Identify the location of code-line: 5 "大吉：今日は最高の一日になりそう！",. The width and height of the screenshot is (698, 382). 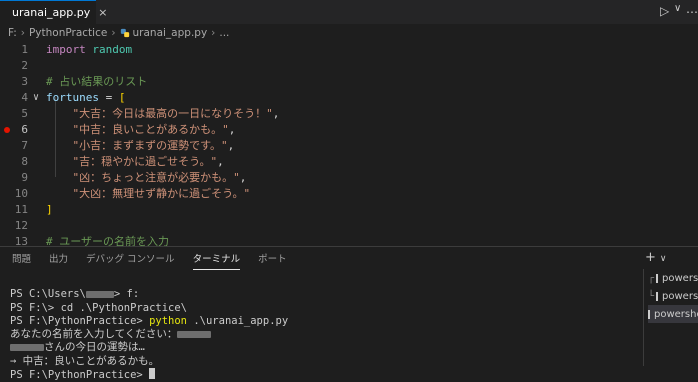
(349, 114).